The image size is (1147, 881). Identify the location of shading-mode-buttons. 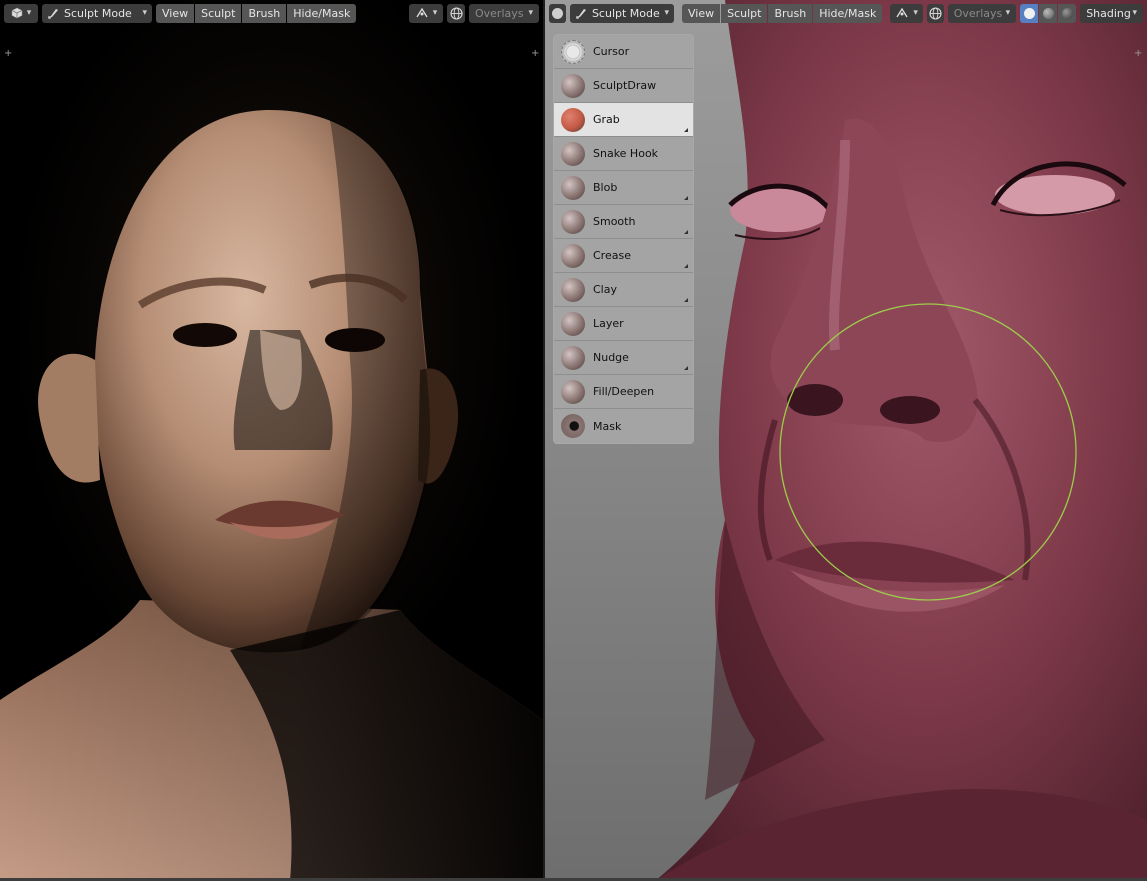
(1048, 13).